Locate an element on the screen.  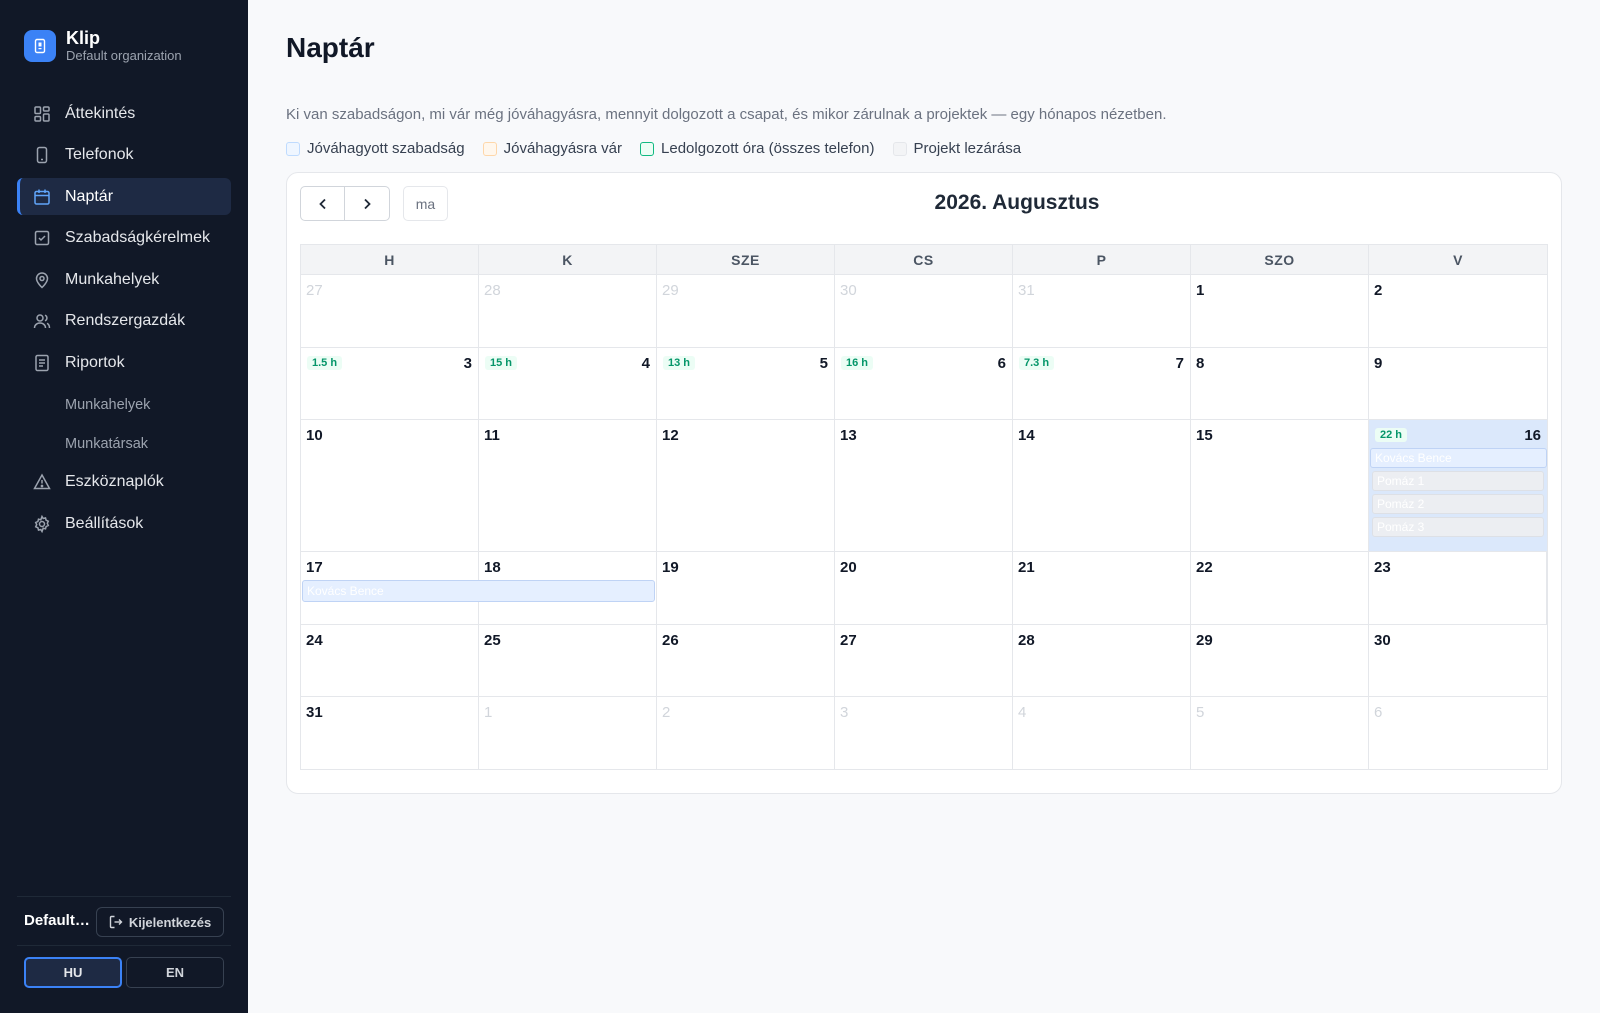
calendar-day-cell: 13 is located at coordinates (924, 485).